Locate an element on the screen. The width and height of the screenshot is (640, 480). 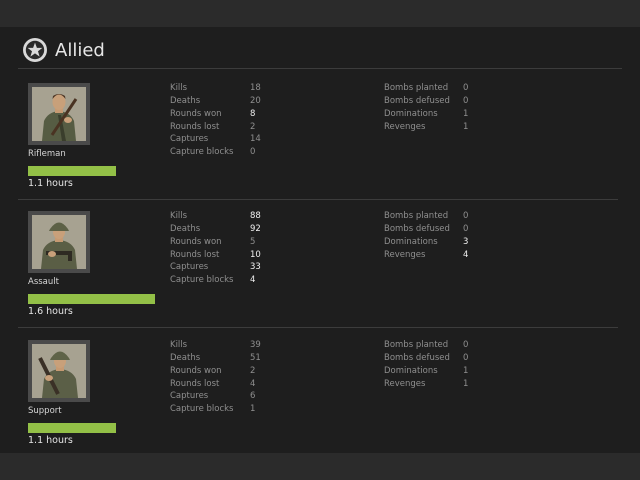
support-portrait is located at coordinates (59, 371).